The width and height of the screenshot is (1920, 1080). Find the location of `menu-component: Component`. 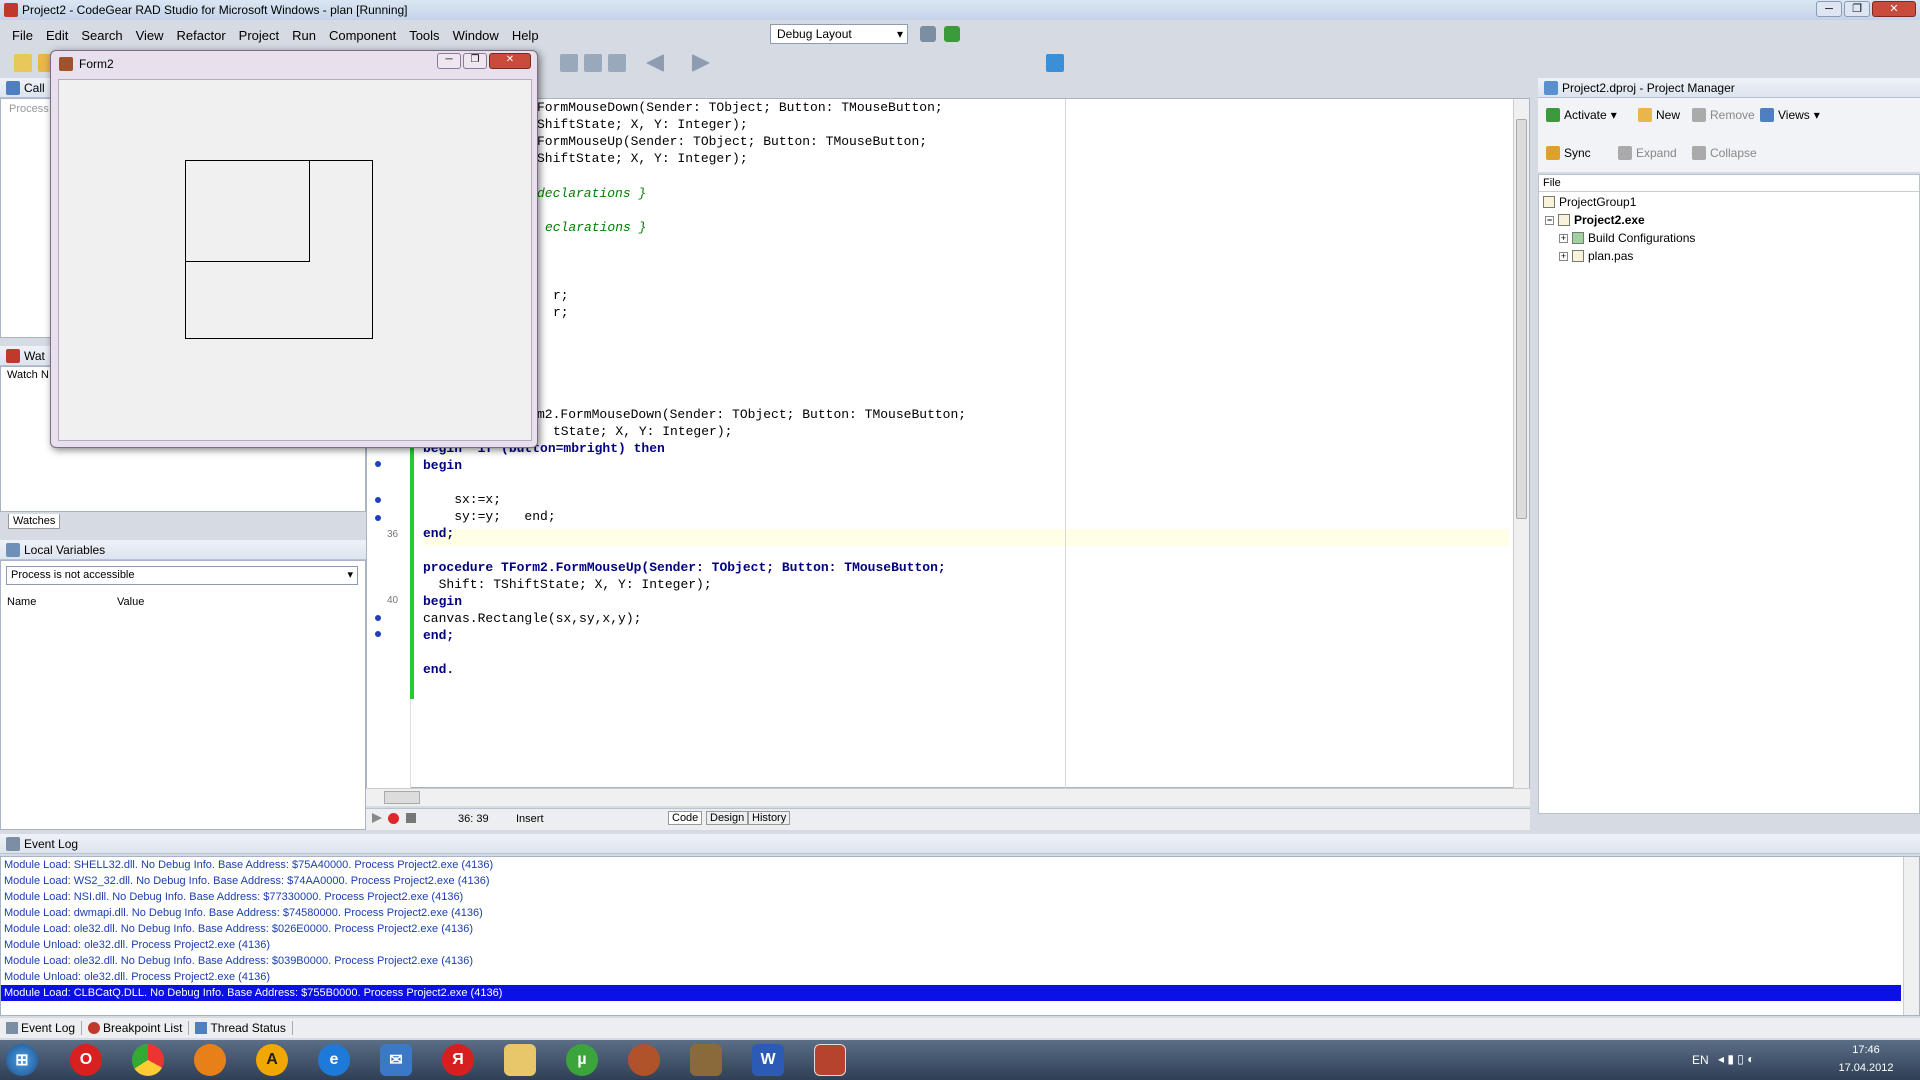

menu-component: Component is located at coordinates (362, 35).